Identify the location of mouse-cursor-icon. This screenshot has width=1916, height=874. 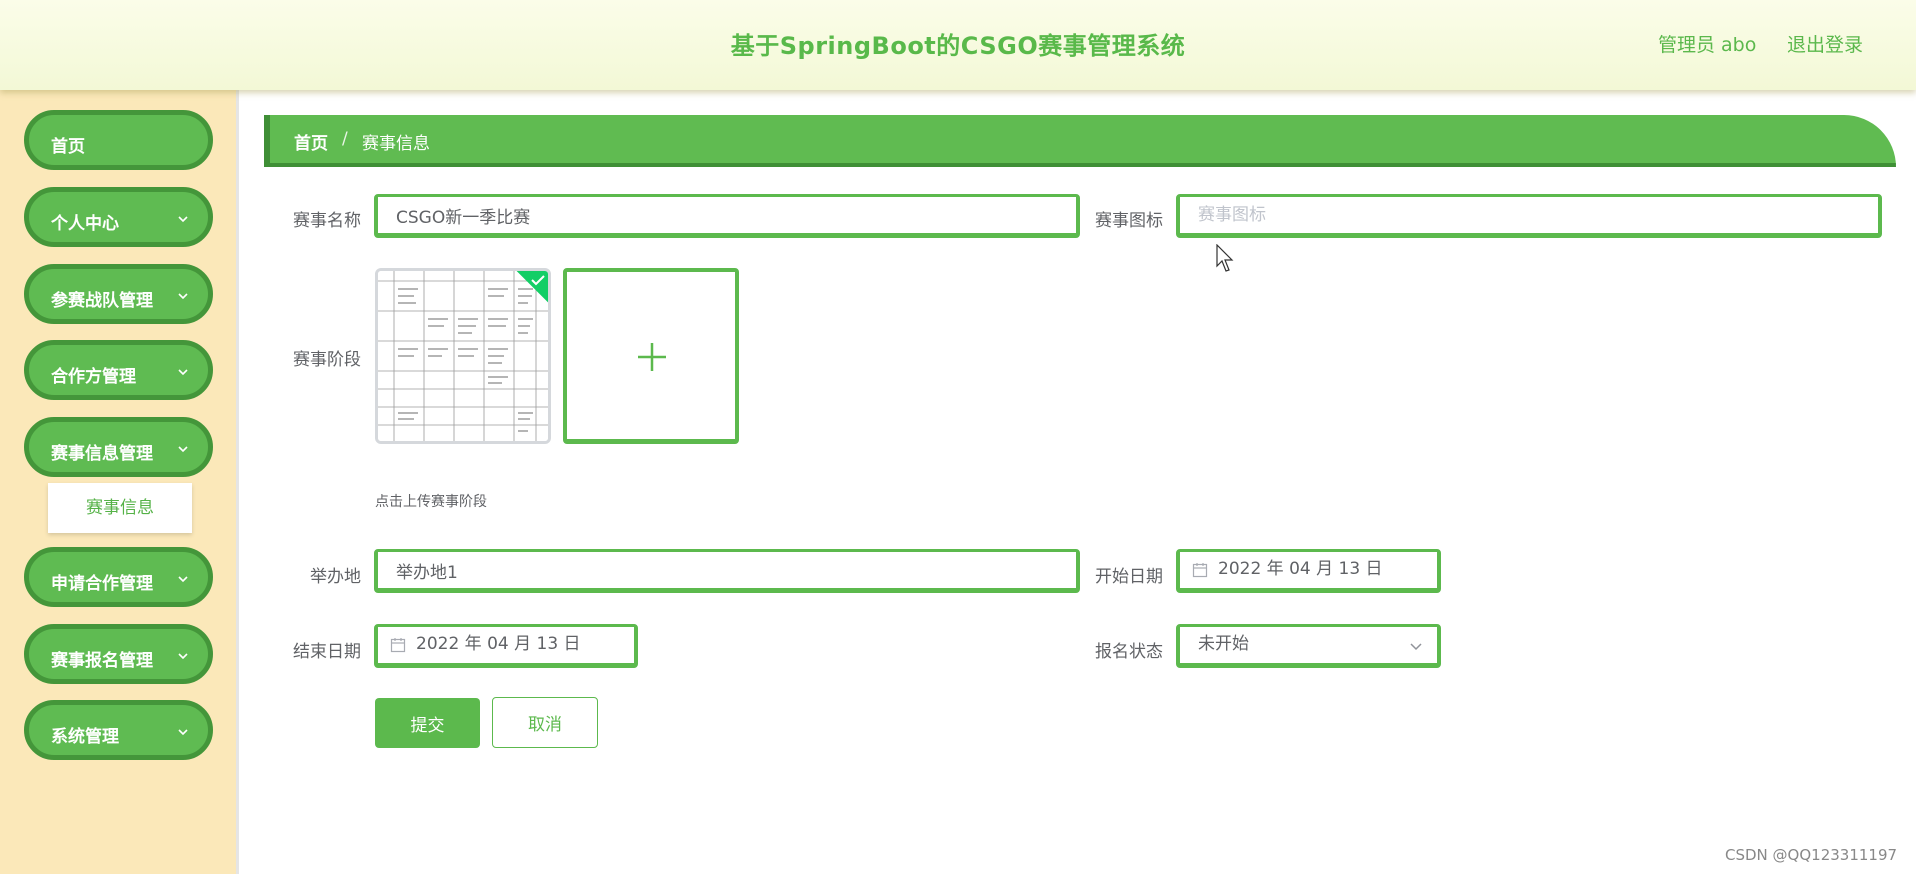
(1225, 258).